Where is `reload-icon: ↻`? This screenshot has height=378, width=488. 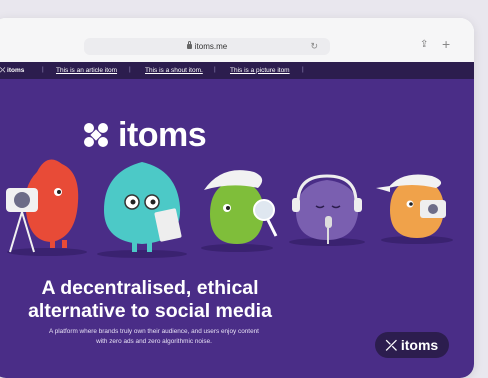 reload-icon: ↻ is located at coordinates (314, 46).